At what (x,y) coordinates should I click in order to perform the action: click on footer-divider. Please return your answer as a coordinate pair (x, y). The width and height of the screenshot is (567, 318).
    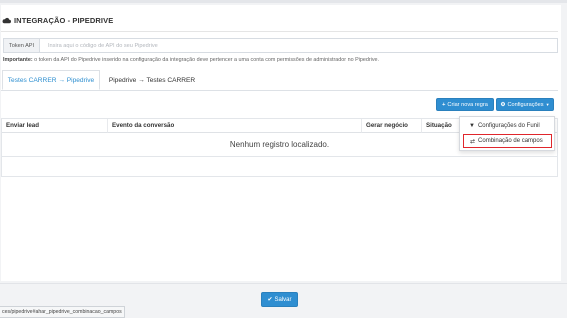
    Looking at the image, I should click on (283, 283).